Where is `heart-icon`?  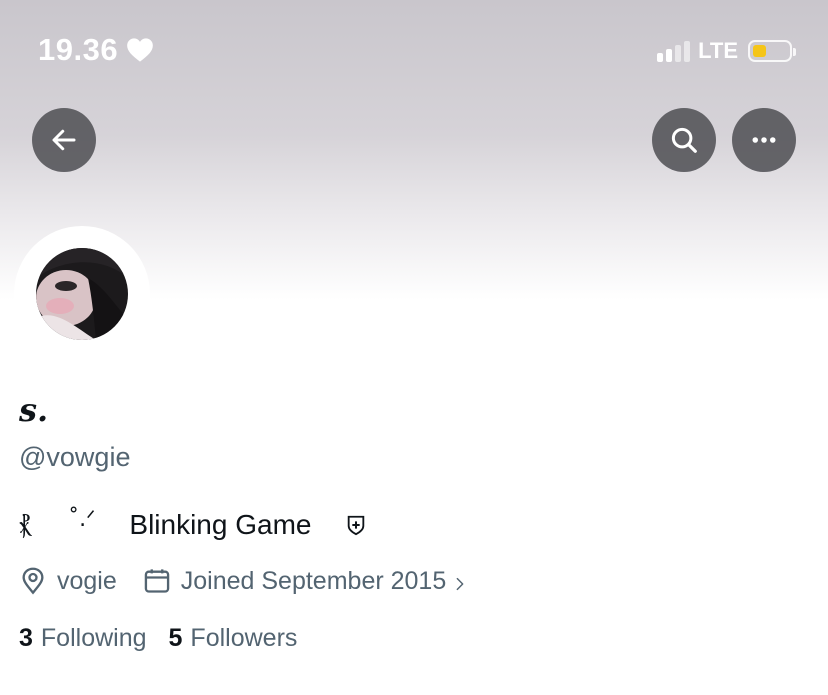 heart-icon is located at coordinates (140, 50).